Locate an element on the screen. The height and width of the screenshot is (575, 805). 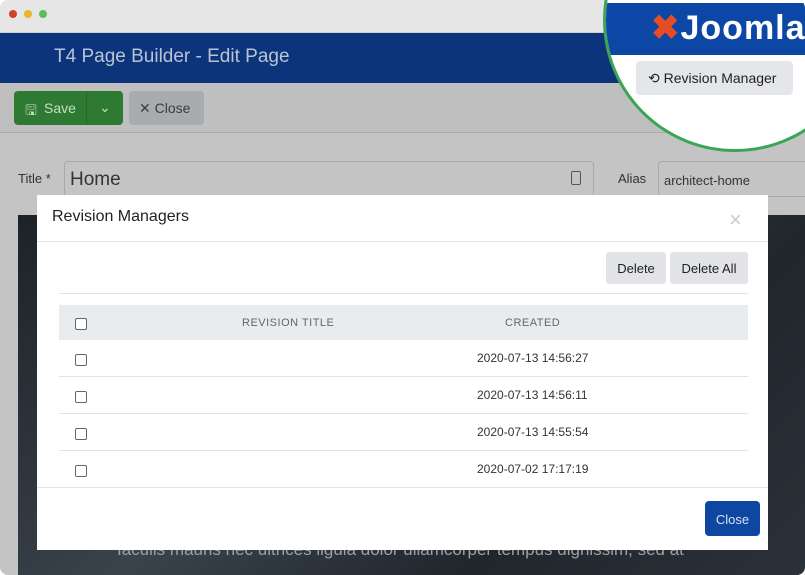
save-button: 🖫 Save ⌄ is located at coordinates (68, 108).